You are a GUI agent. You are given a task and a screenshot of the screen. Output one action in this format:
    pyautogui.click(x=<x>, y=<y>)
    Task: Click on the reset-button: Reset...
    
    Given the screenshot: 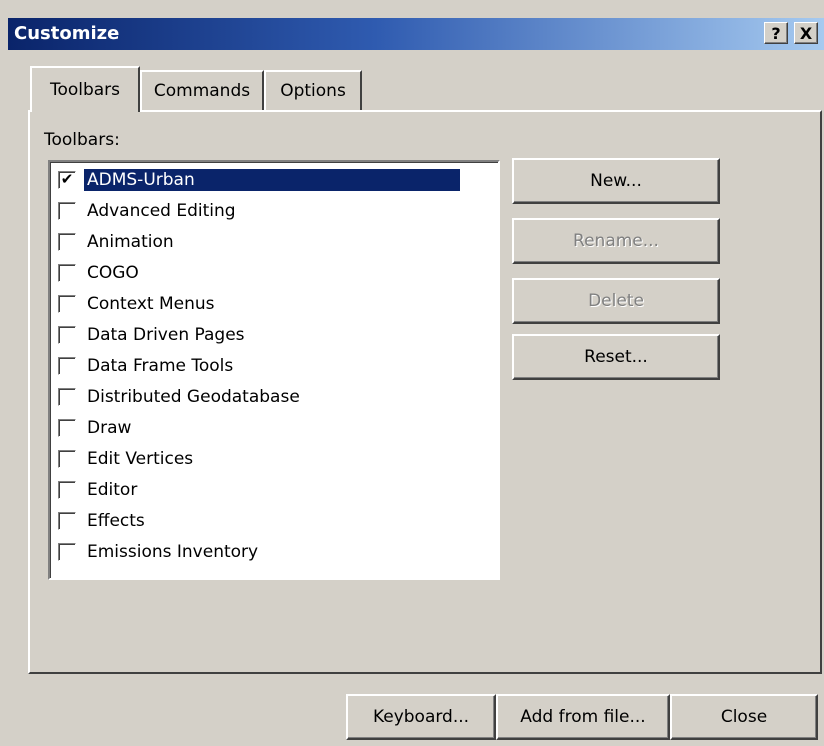 What is the action you would take?
    pyautogui.click(x=616, y=357)
    